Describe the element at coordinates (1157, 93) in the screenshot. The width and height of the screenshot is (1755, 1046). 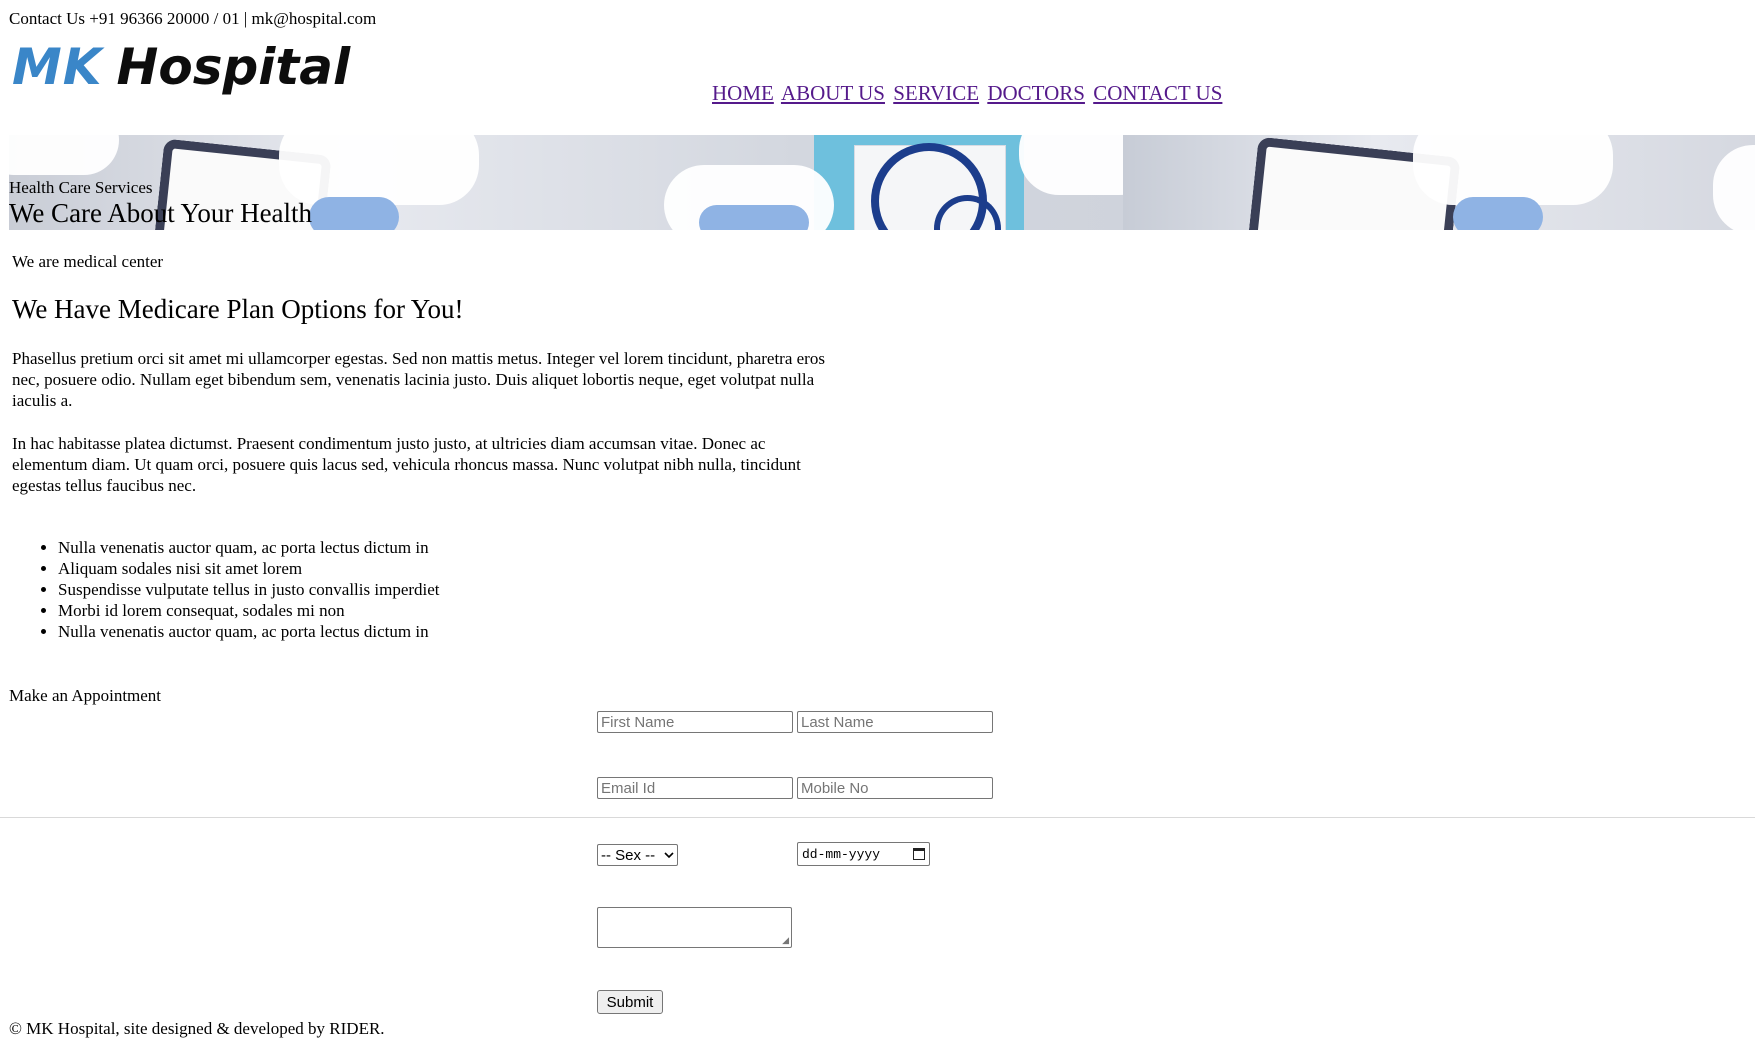
I see `nav-contact-us: CONTACT US` at that location.